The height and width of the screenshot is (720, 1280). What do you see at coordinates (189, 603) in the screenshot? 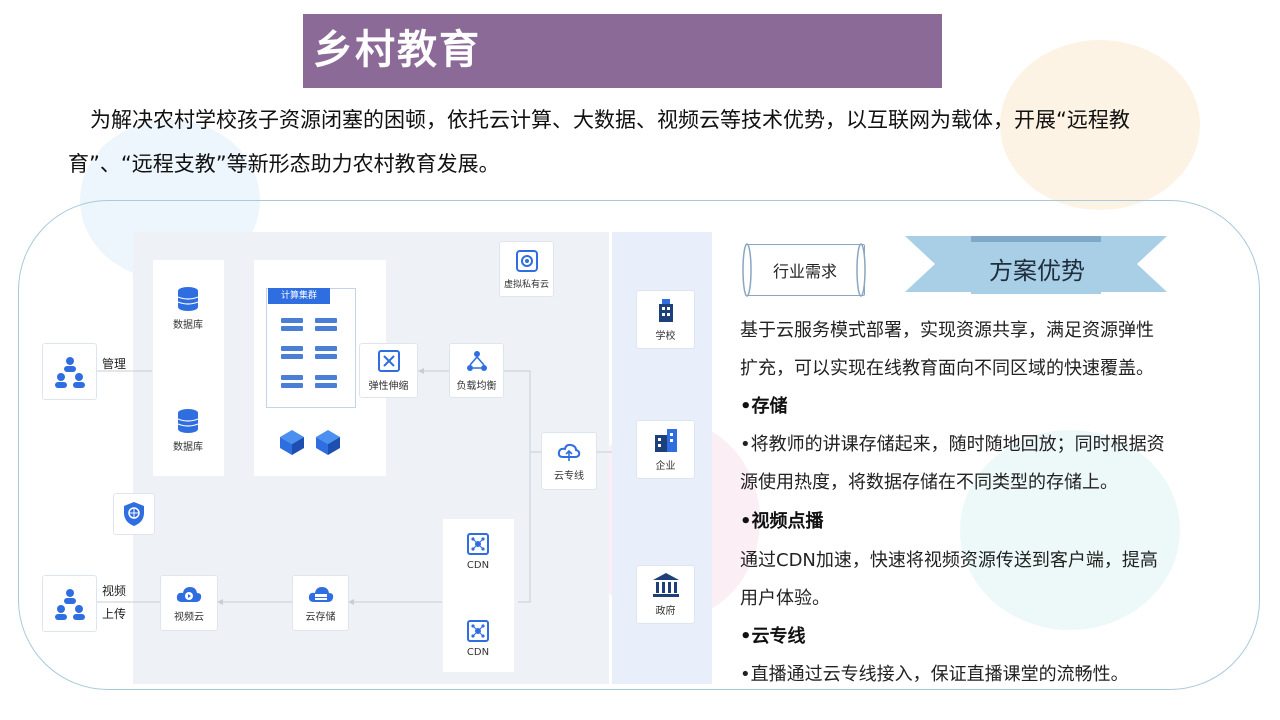
I see `video-cloud-node: 视频云` at bounding box center [189, 603].